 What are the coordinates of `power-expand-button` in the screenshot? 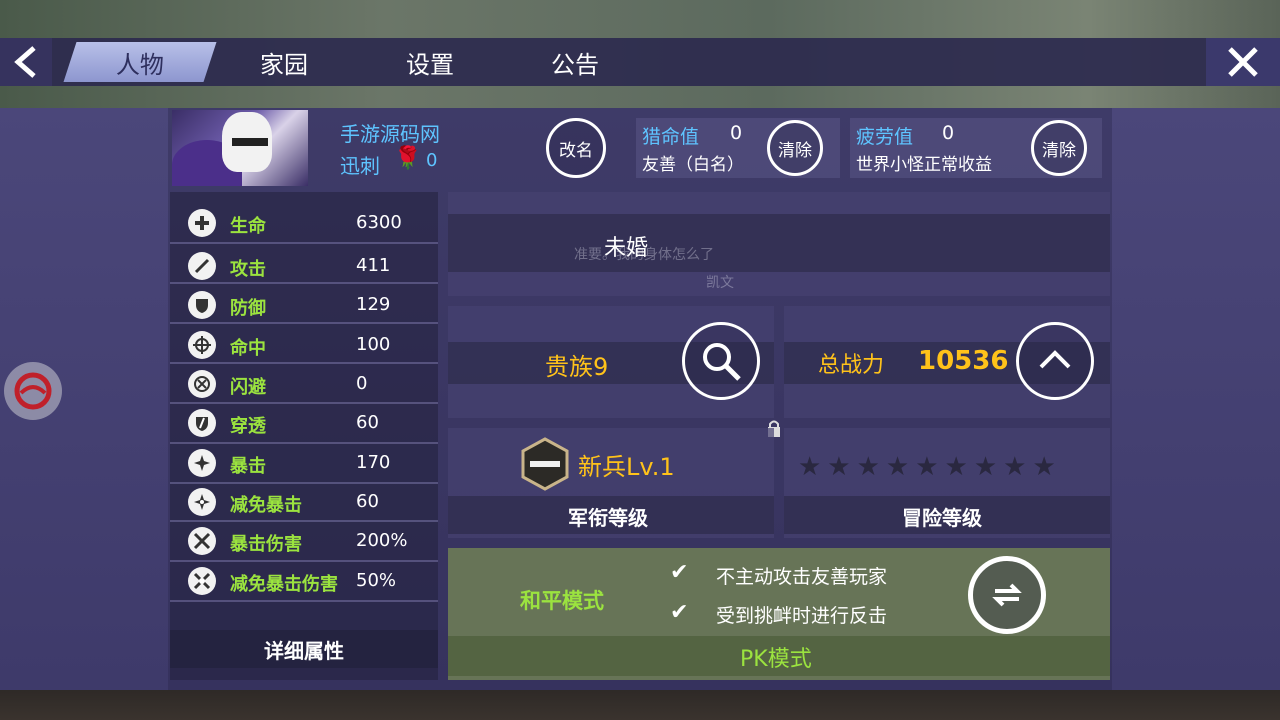 It's located at (1055, 361).